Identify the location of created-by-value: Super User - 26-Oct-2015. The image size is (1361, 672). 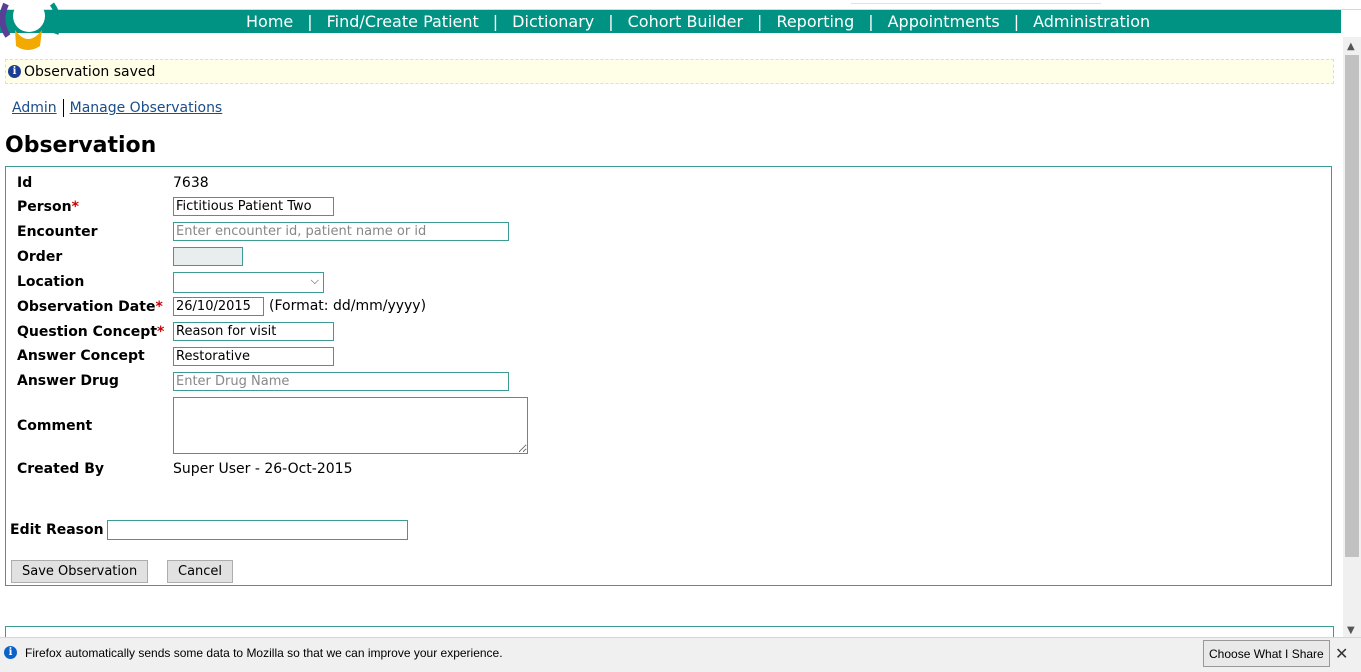
(263, 469).